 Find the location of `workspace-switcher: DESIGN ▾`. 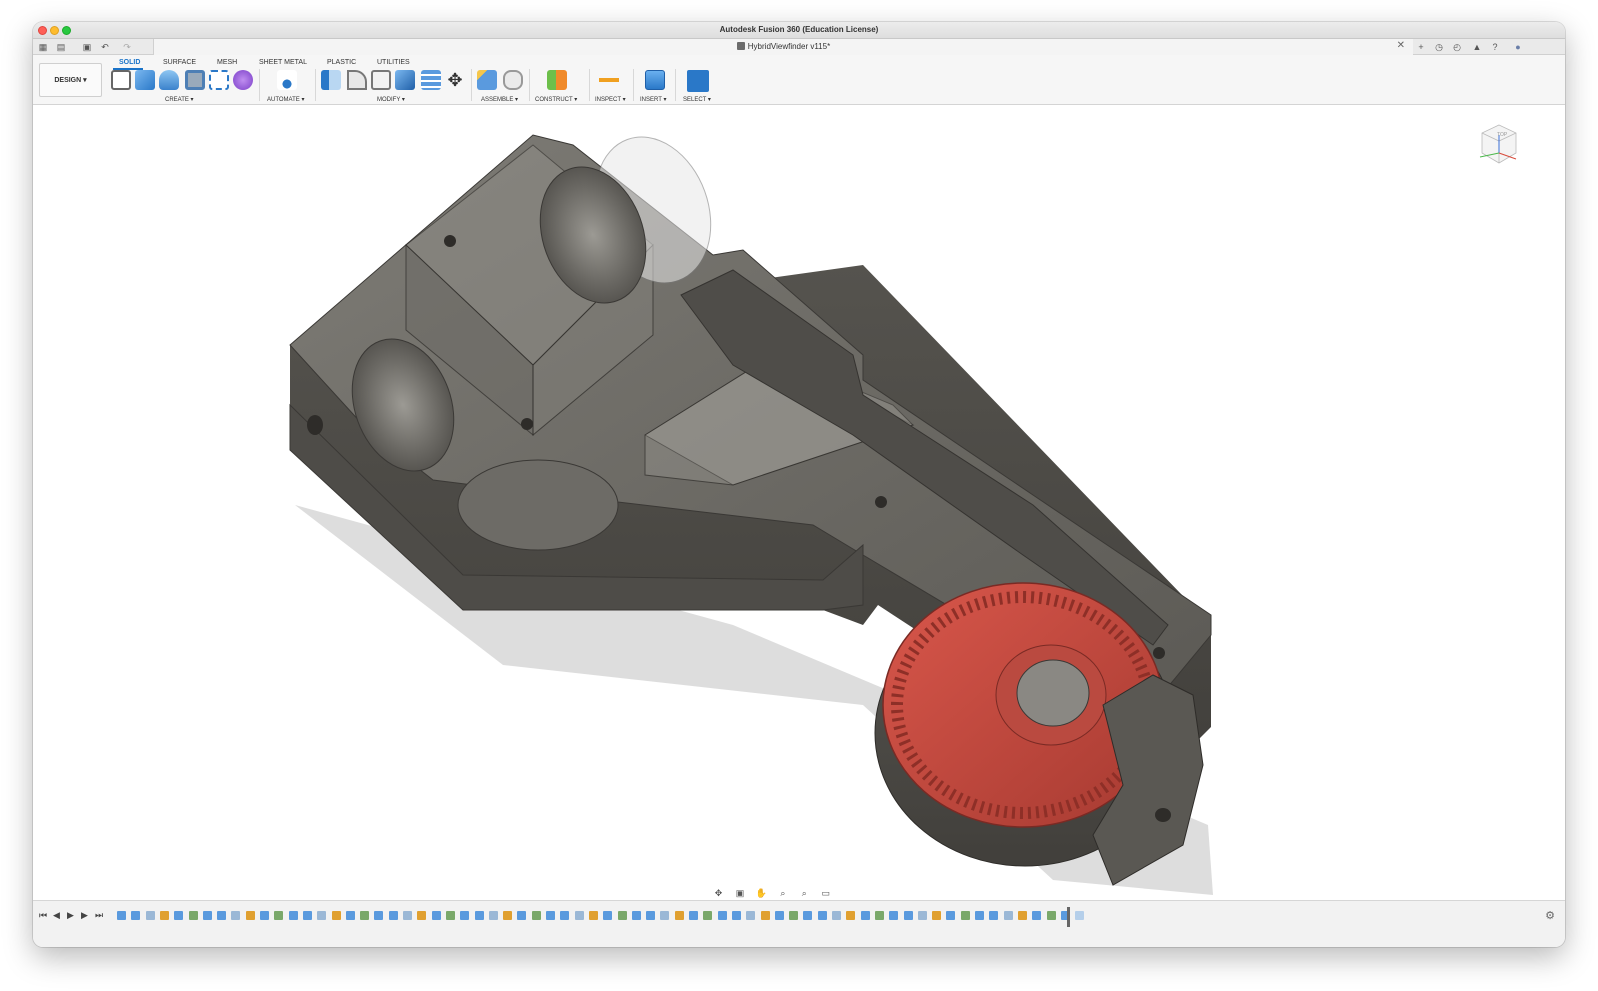

workspace-switcher: DESIGN ▾ is located at coordinates (70, 80).